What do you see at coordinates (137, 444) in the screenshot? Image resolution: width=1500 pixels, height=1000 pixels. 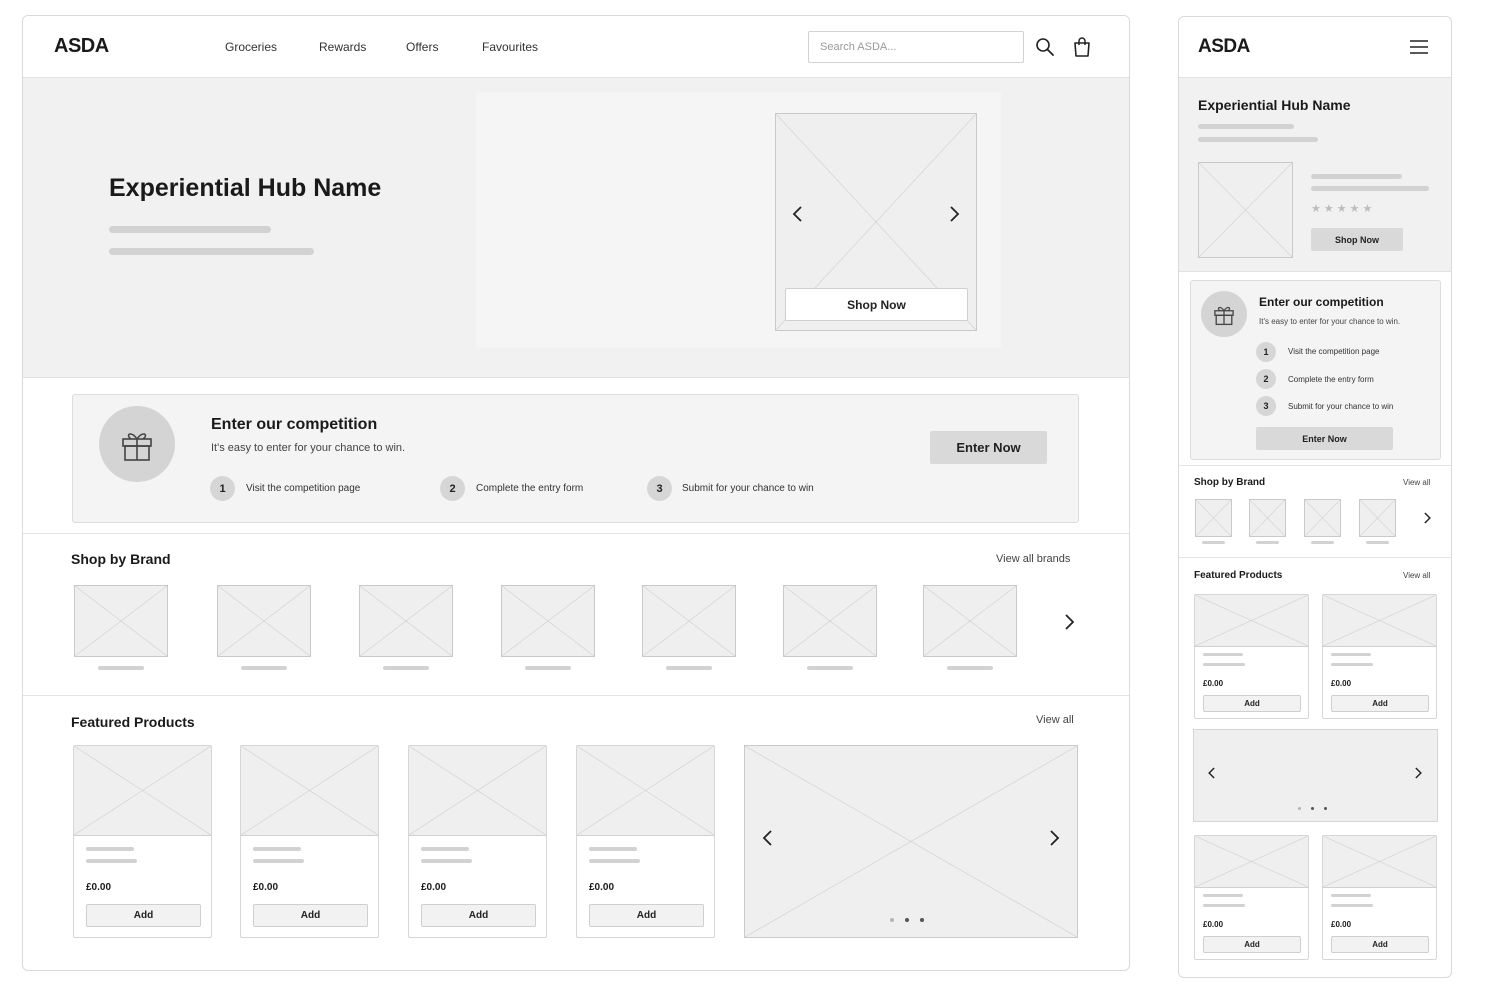 I see `gift-icon` at bounding box center [137, 444].